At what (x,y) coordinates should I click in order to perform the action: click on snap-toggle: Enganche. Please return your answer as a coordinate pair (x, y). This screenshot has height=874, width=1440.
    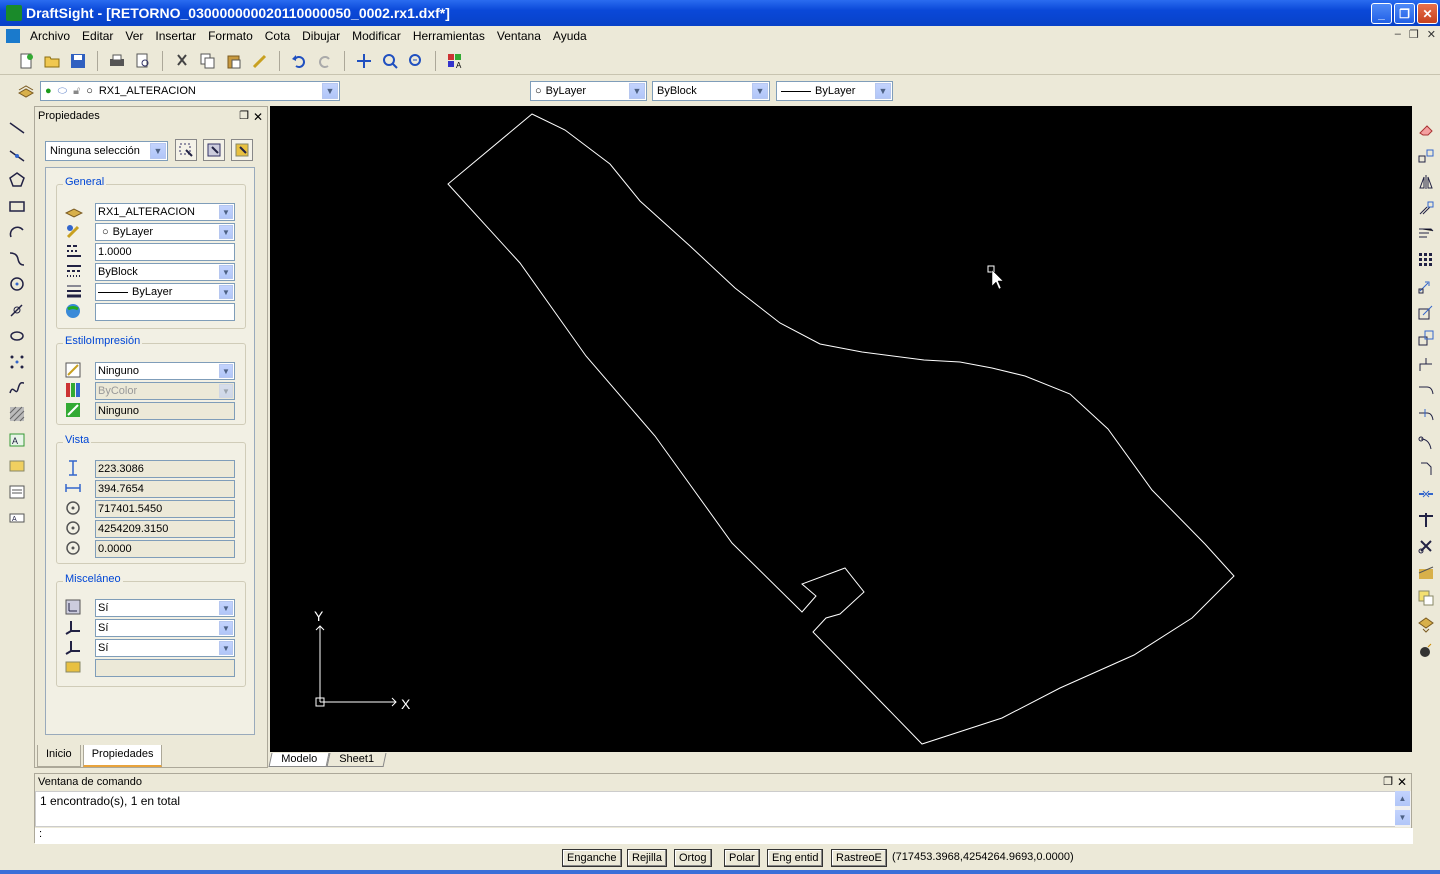
    Looking at the image, I should click on (592, 858).